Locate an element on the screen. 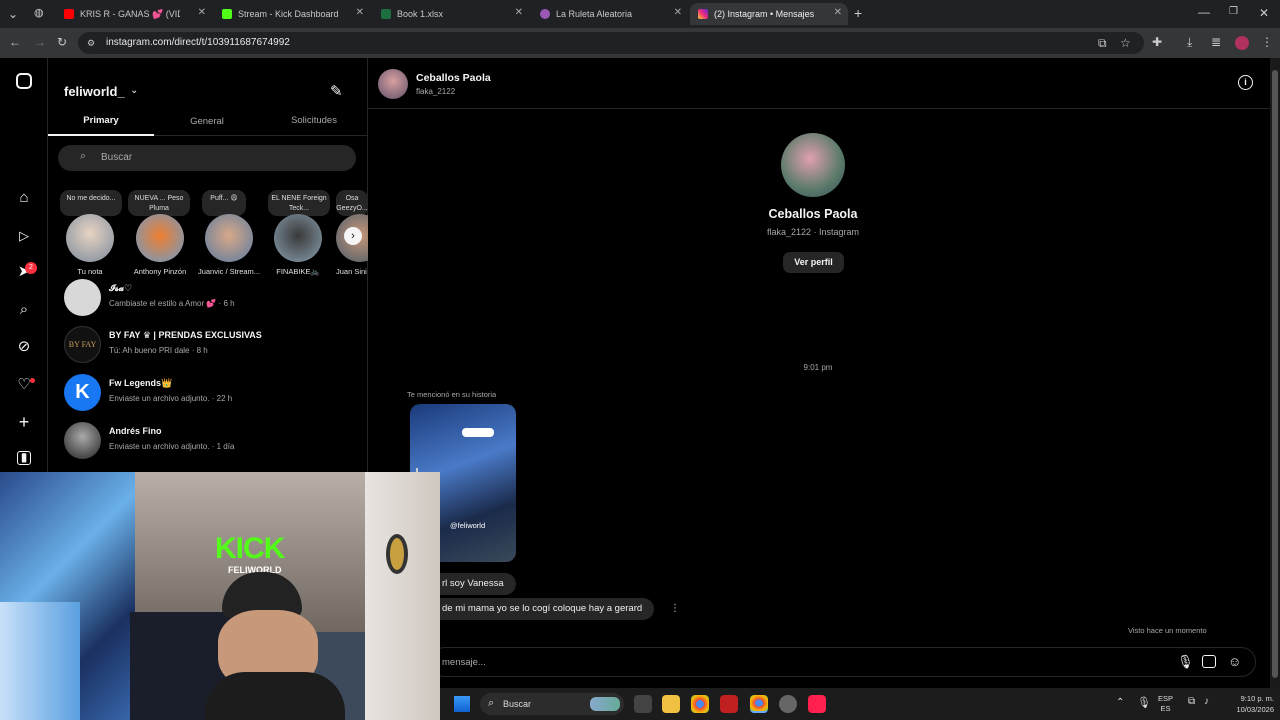 The height and width of the screenshot is (720, 1280). account-username: feliworld_ is located at coordinates (94, 91).